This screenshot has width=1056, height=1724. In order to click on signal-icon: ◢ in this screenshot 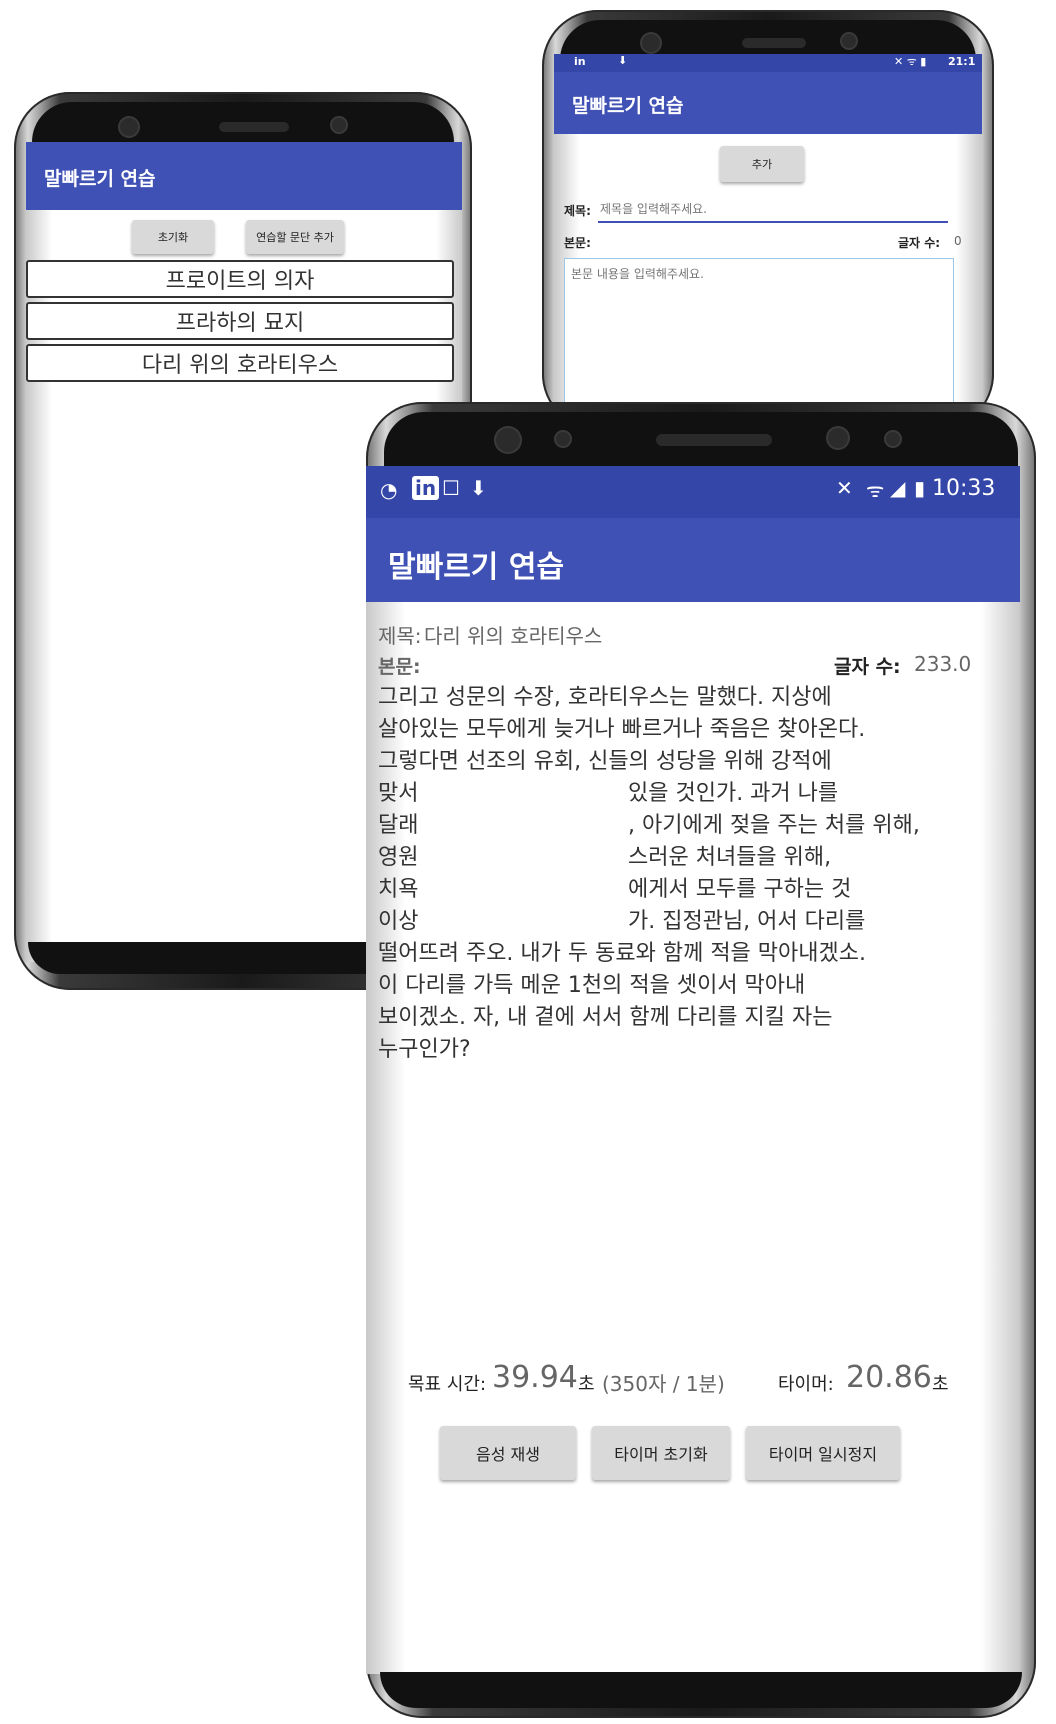, I will do `click(898, 488)`.